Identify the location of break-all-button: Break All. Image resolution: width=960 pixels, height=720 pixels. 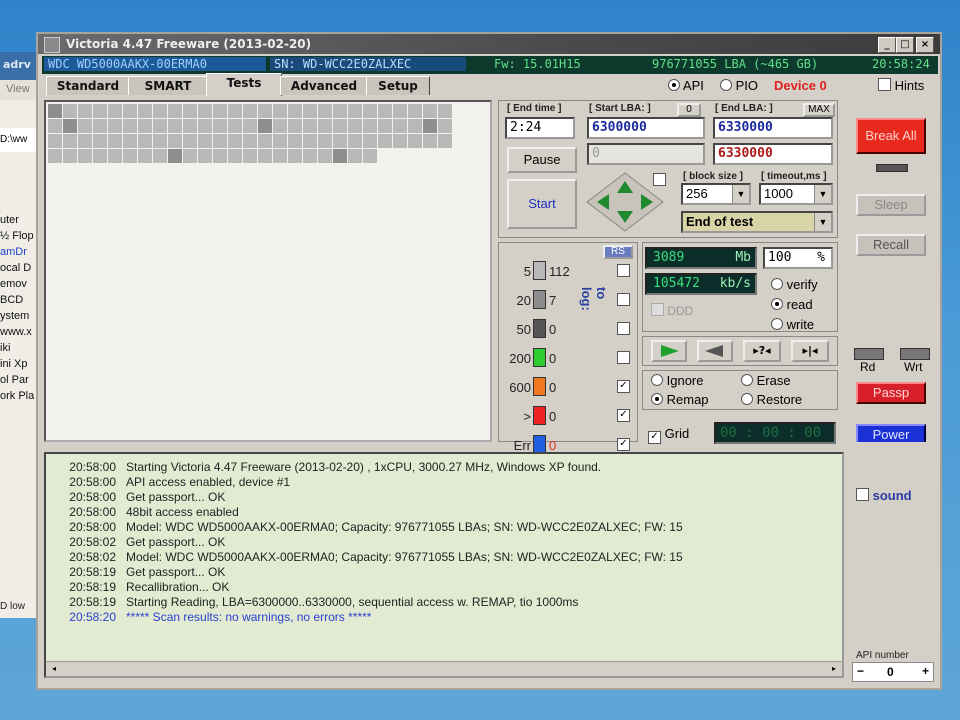
(891, 136).